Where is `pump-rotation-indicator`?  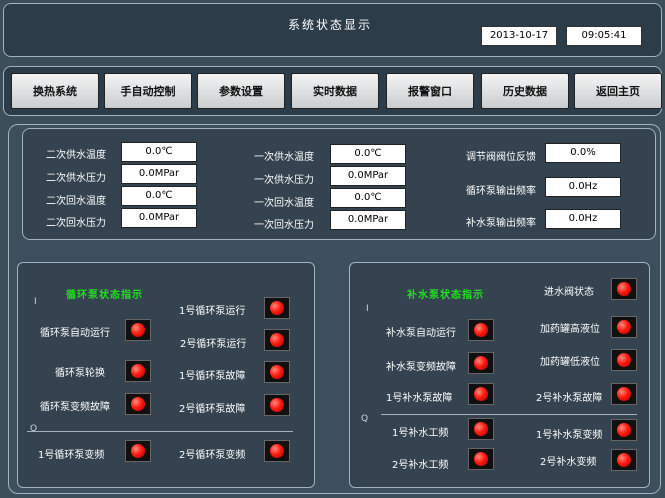 pump-rotation-indicator is located at coordinates (138, 371).